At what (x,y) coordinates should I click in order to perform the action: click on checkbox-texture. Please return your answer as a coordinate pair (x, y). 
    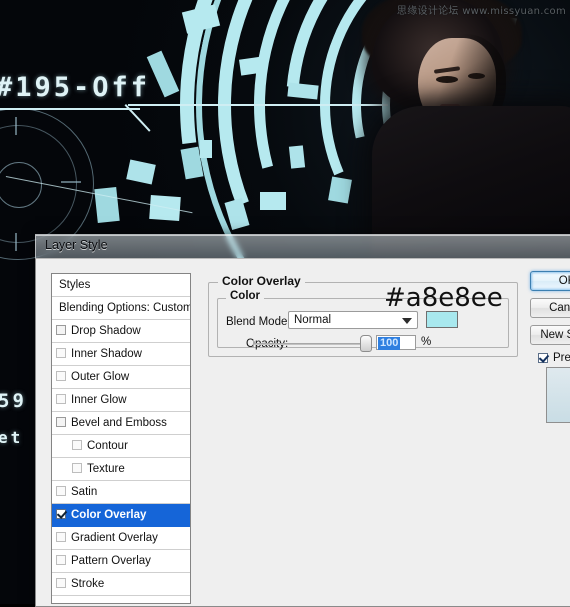
    Looking at the image, I should click on (77, 468).